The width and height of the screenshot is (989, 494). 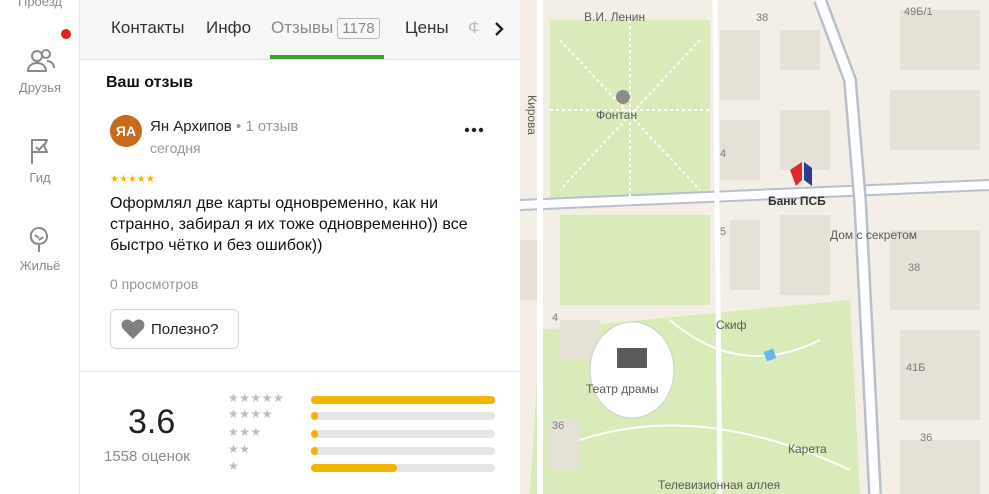 What do you see at coordinates (149, 82) in the screenshot?
I see `your-review-title: Ваш отзыв` at bounding box center [149, 82].